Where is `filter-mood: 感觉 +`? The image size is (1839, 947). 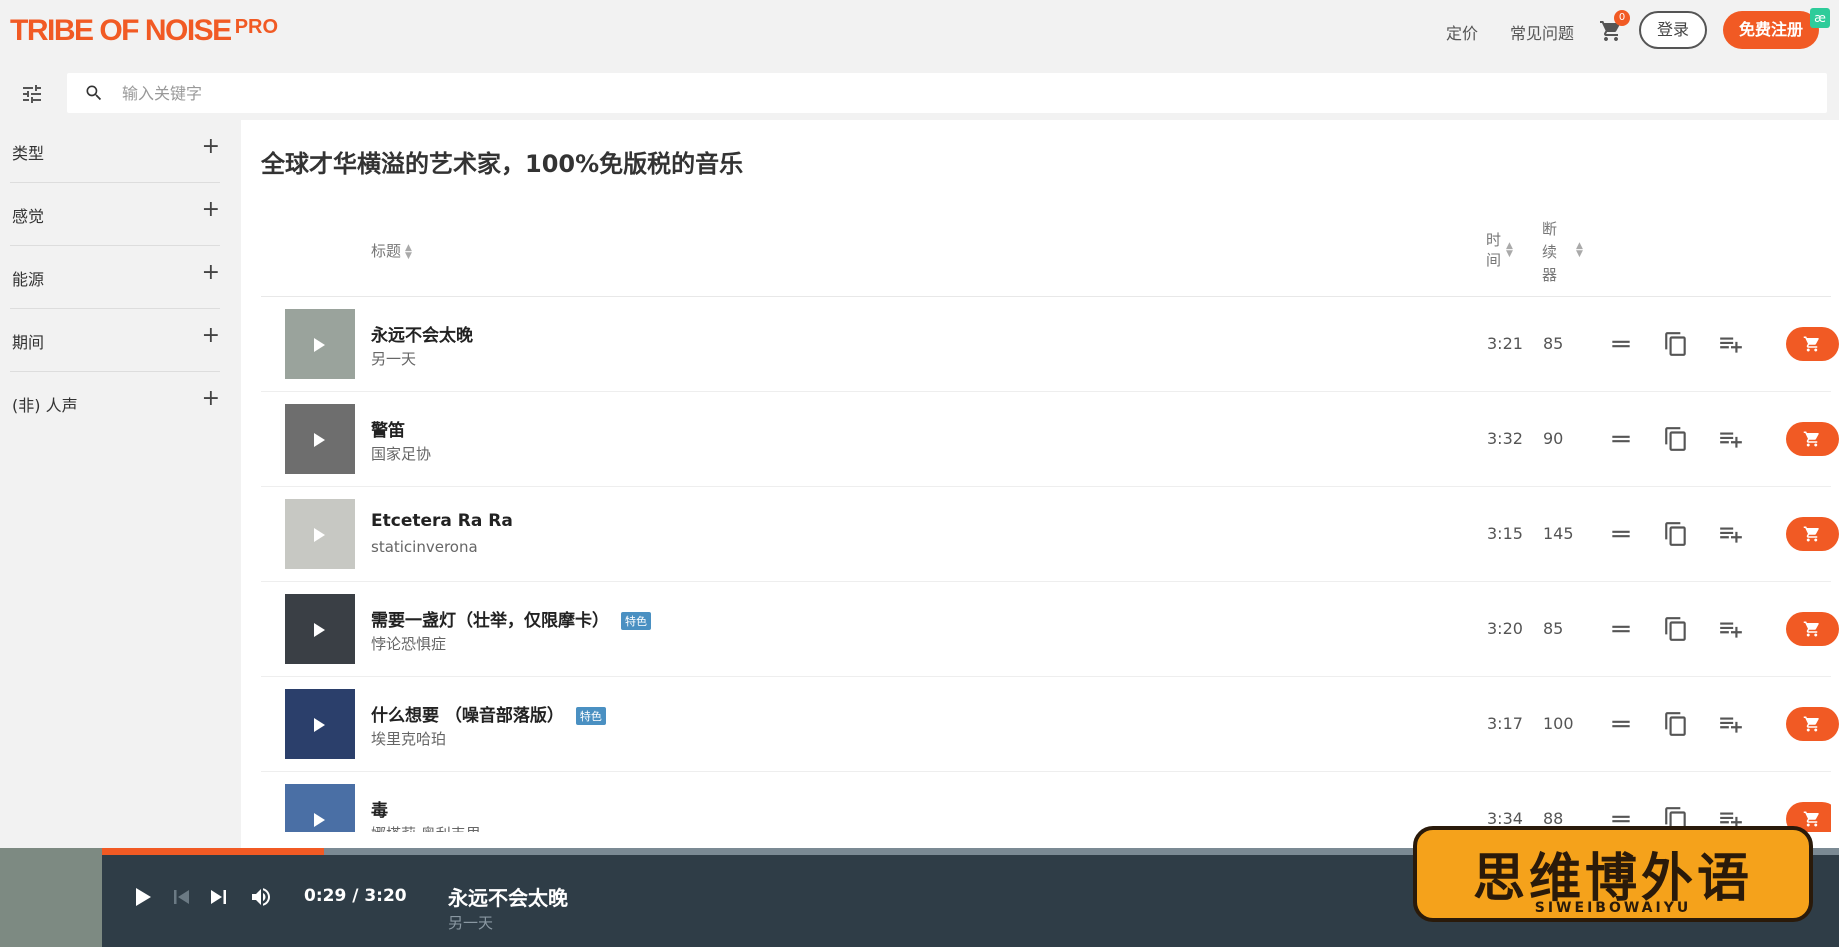
filter-mood: 感觉 + is located at coordinates (115, 214).